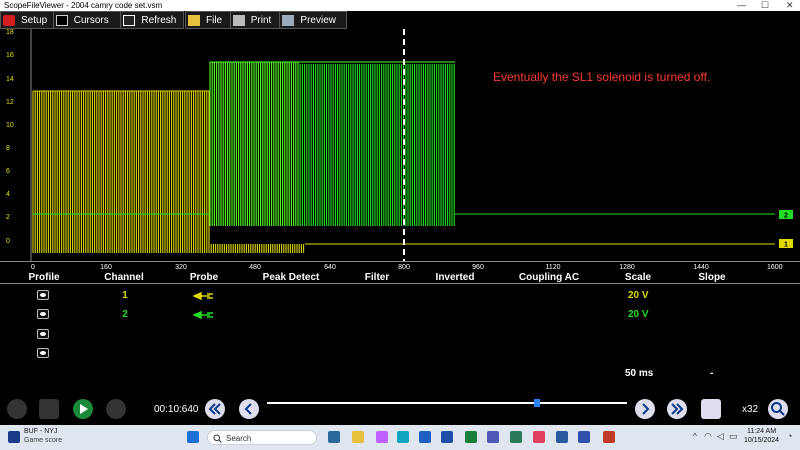  Describe the element at coordinates (291, 277) in the screenshot. I see `header-peak-detect: Peak Detect` at that location.